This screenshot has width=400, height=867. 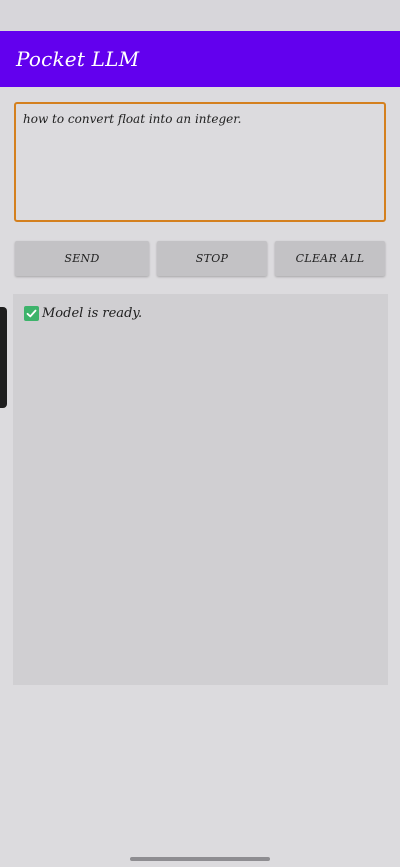 I want to click on status-bar, so click(x=200, y=15).